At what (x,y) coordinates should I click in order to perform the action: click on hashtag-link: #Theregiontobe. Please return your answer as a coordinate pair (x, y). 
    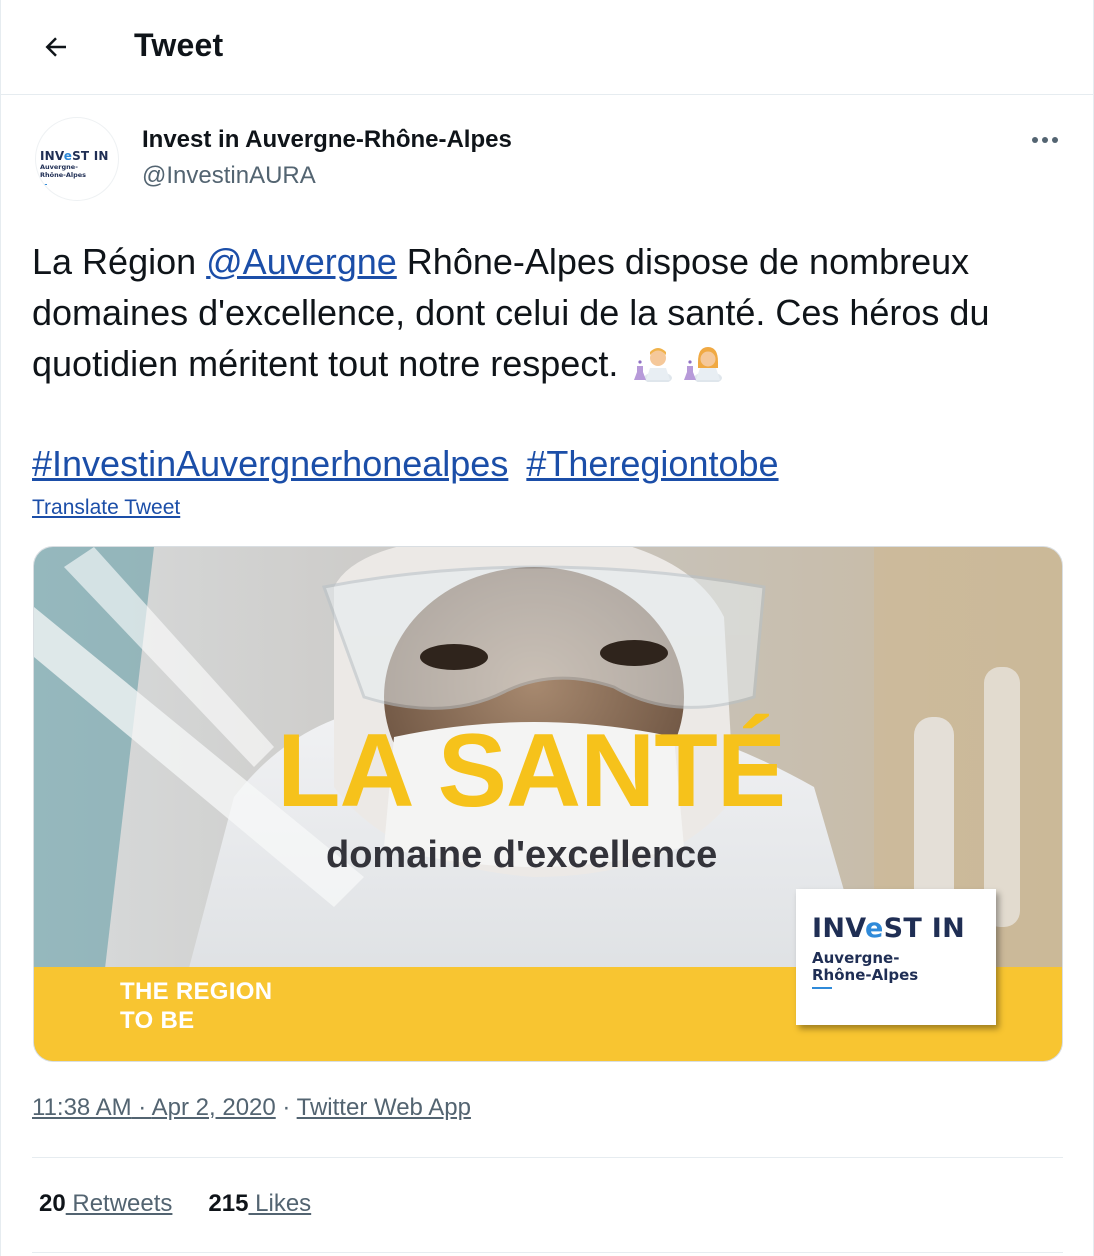
    Looking at the image, I should click on (652, 463).